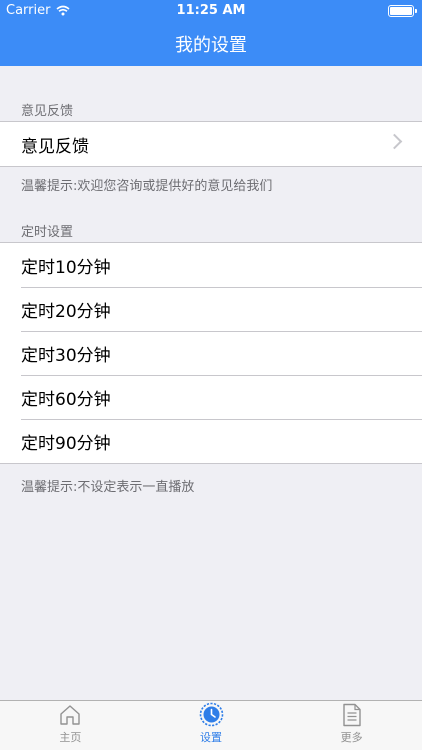 The image size is (422, 750). I want to click on settings-clock-icon, so click(211, 714).